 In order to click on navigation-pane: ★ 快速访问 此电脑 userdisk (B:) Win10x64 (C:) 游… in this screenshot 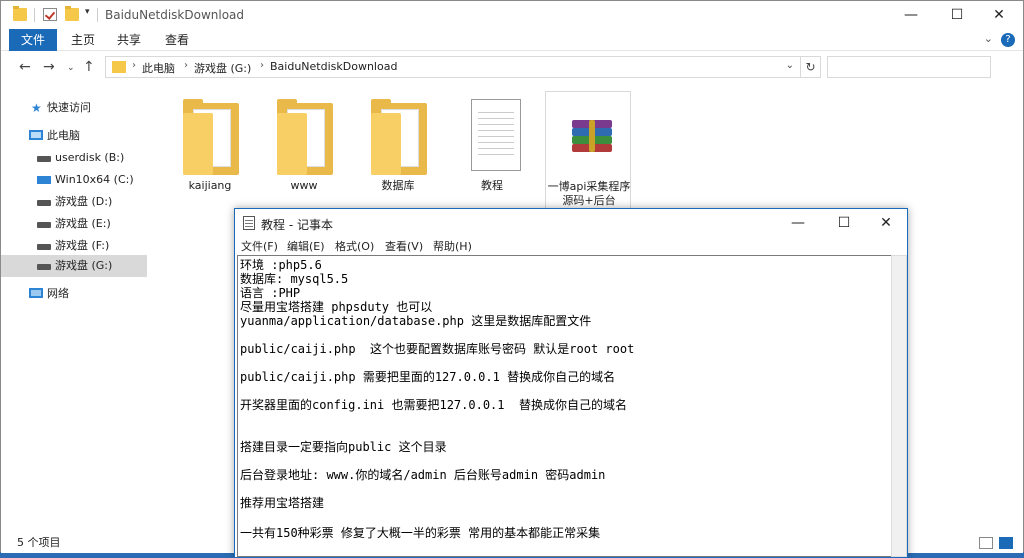, I will do `click(75, 309)`.